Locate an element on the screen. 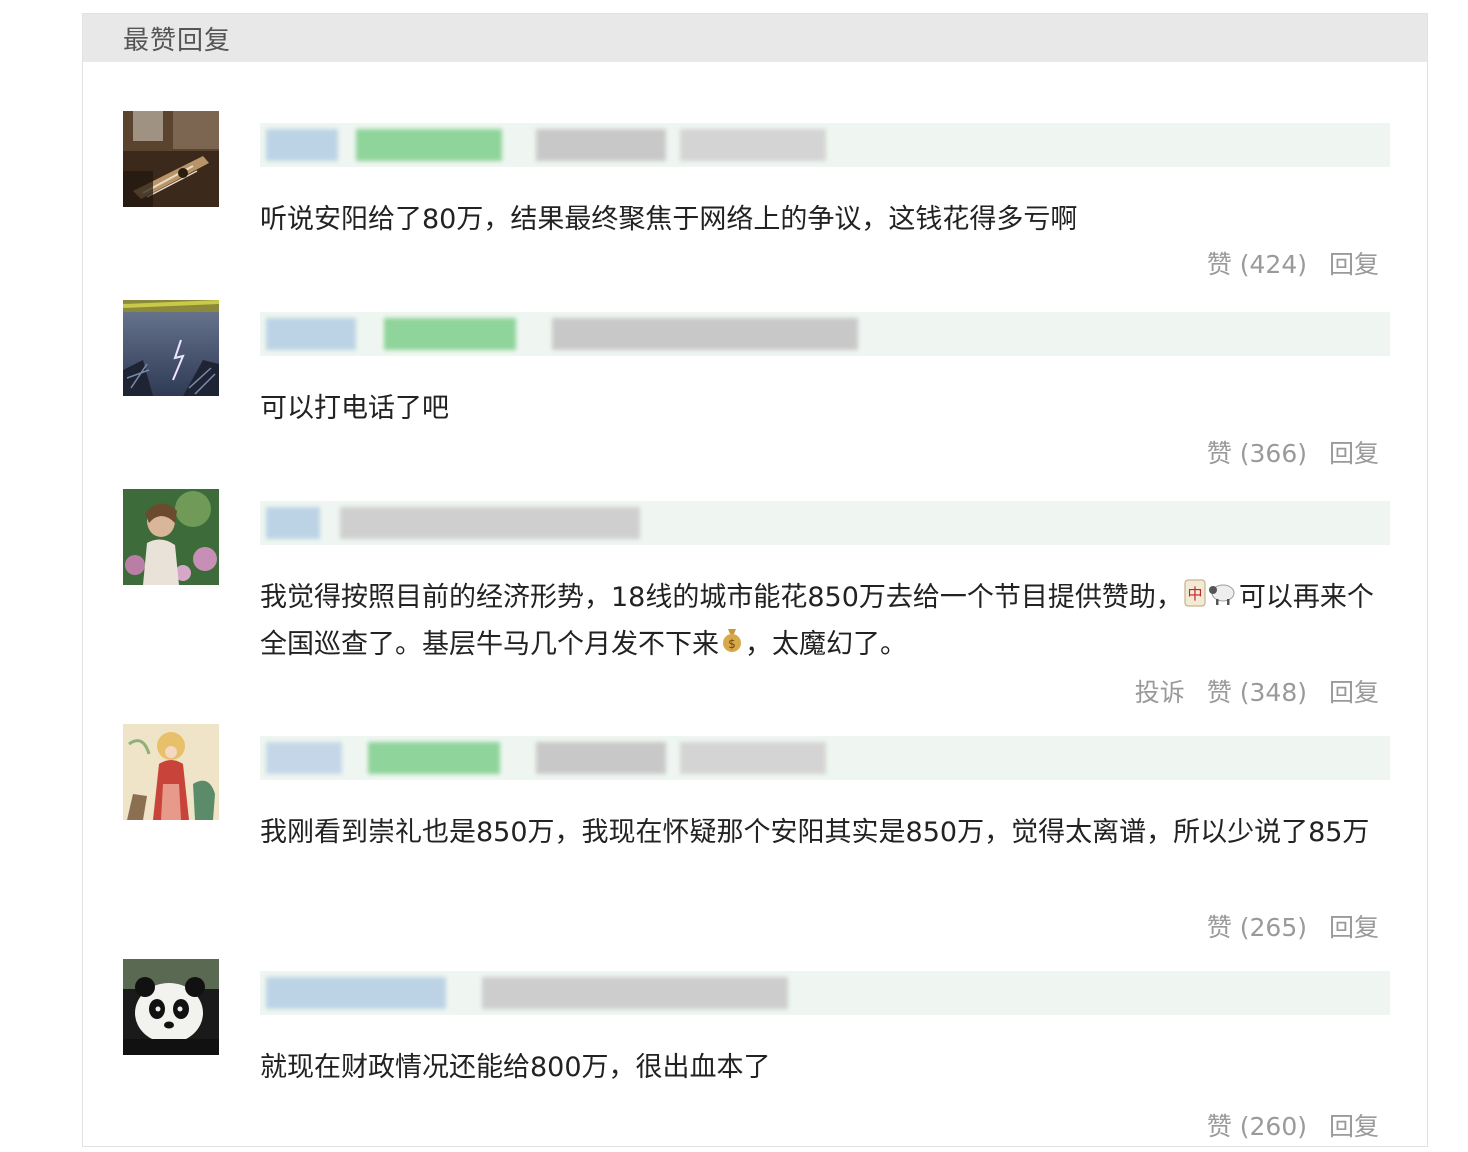 Image resolution: width=1468 pixels, height=1152 pixels. like-button: 赞 (348) is located at coordinates (1257, 691).